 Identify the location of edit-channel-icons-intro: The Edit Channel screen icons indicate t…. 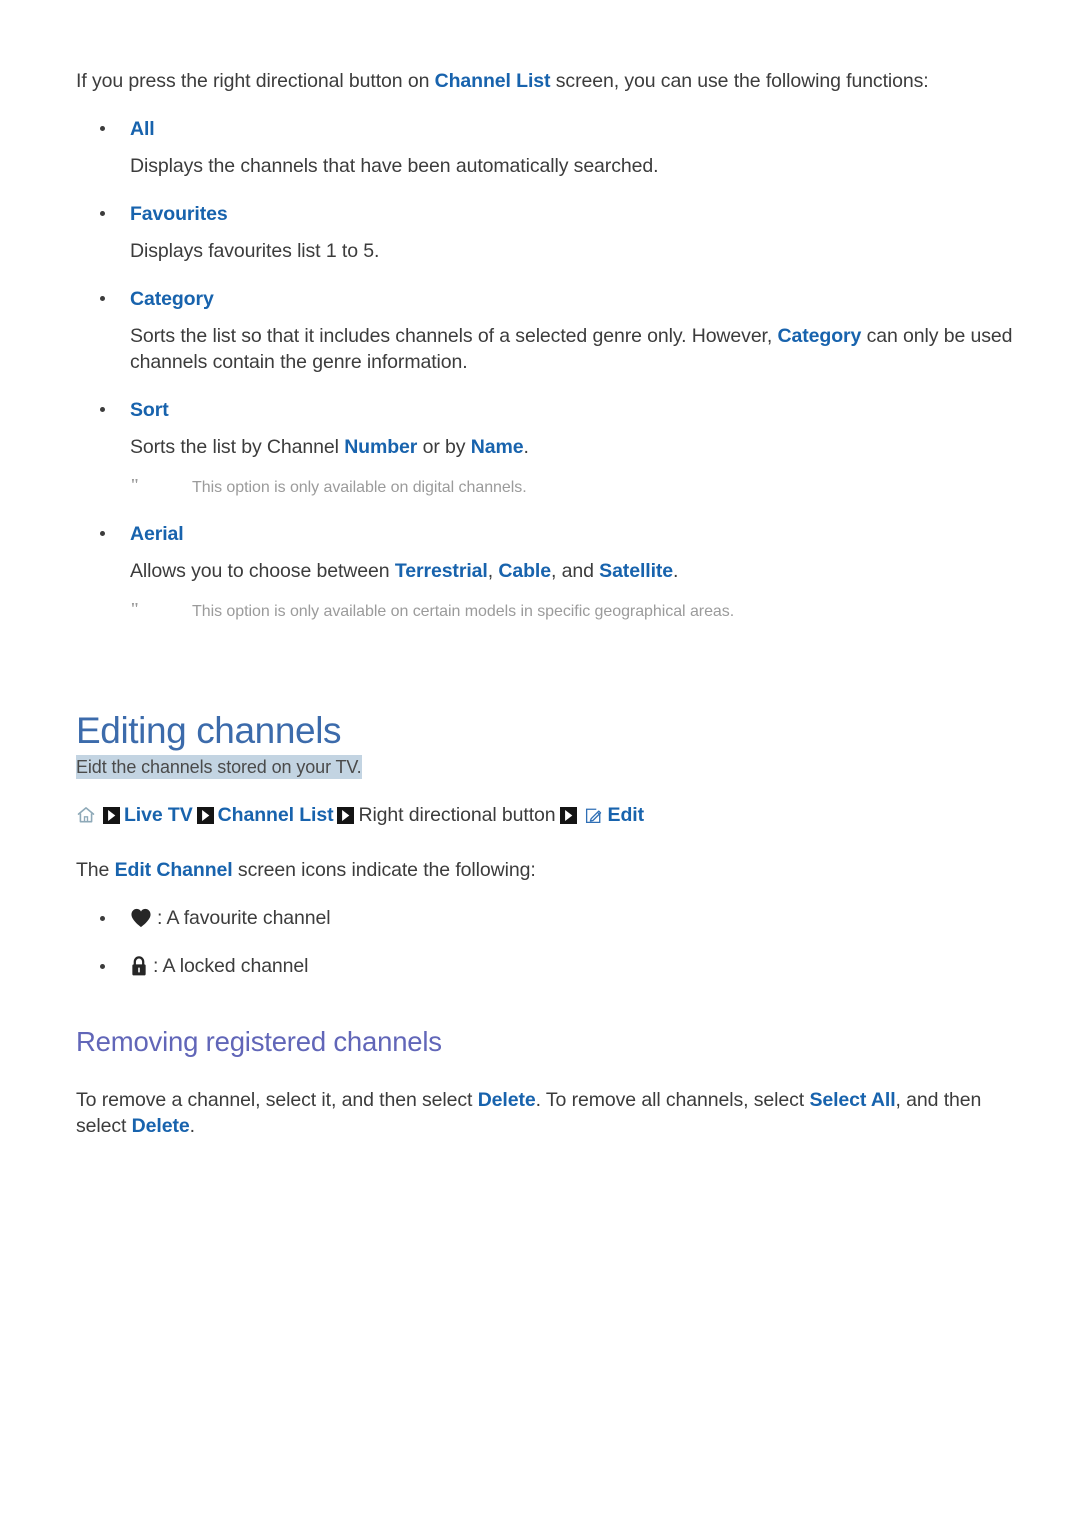
(547, 870).